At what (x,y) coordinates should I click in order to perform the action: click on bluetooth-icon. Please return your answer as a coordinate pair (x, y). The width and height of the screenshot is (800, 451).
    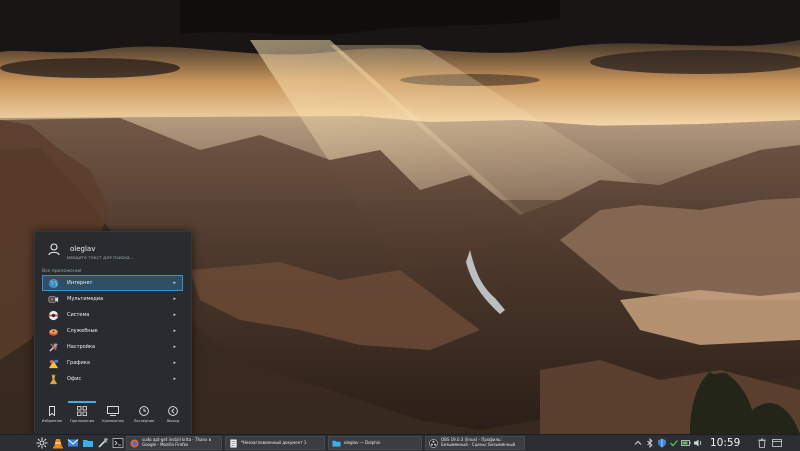
    Looking at the image, I should click on (650, 443).